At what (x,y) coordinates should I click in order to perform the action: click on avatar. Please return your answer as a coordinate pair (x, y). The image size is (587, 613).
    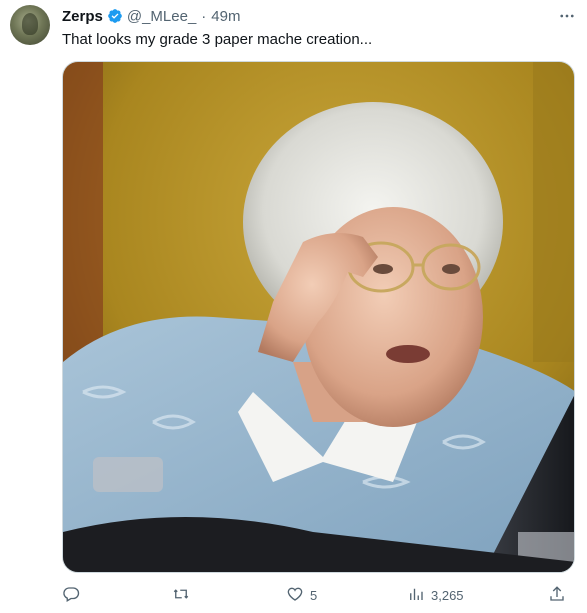
    Looking at the image, I should click on (30, 25).